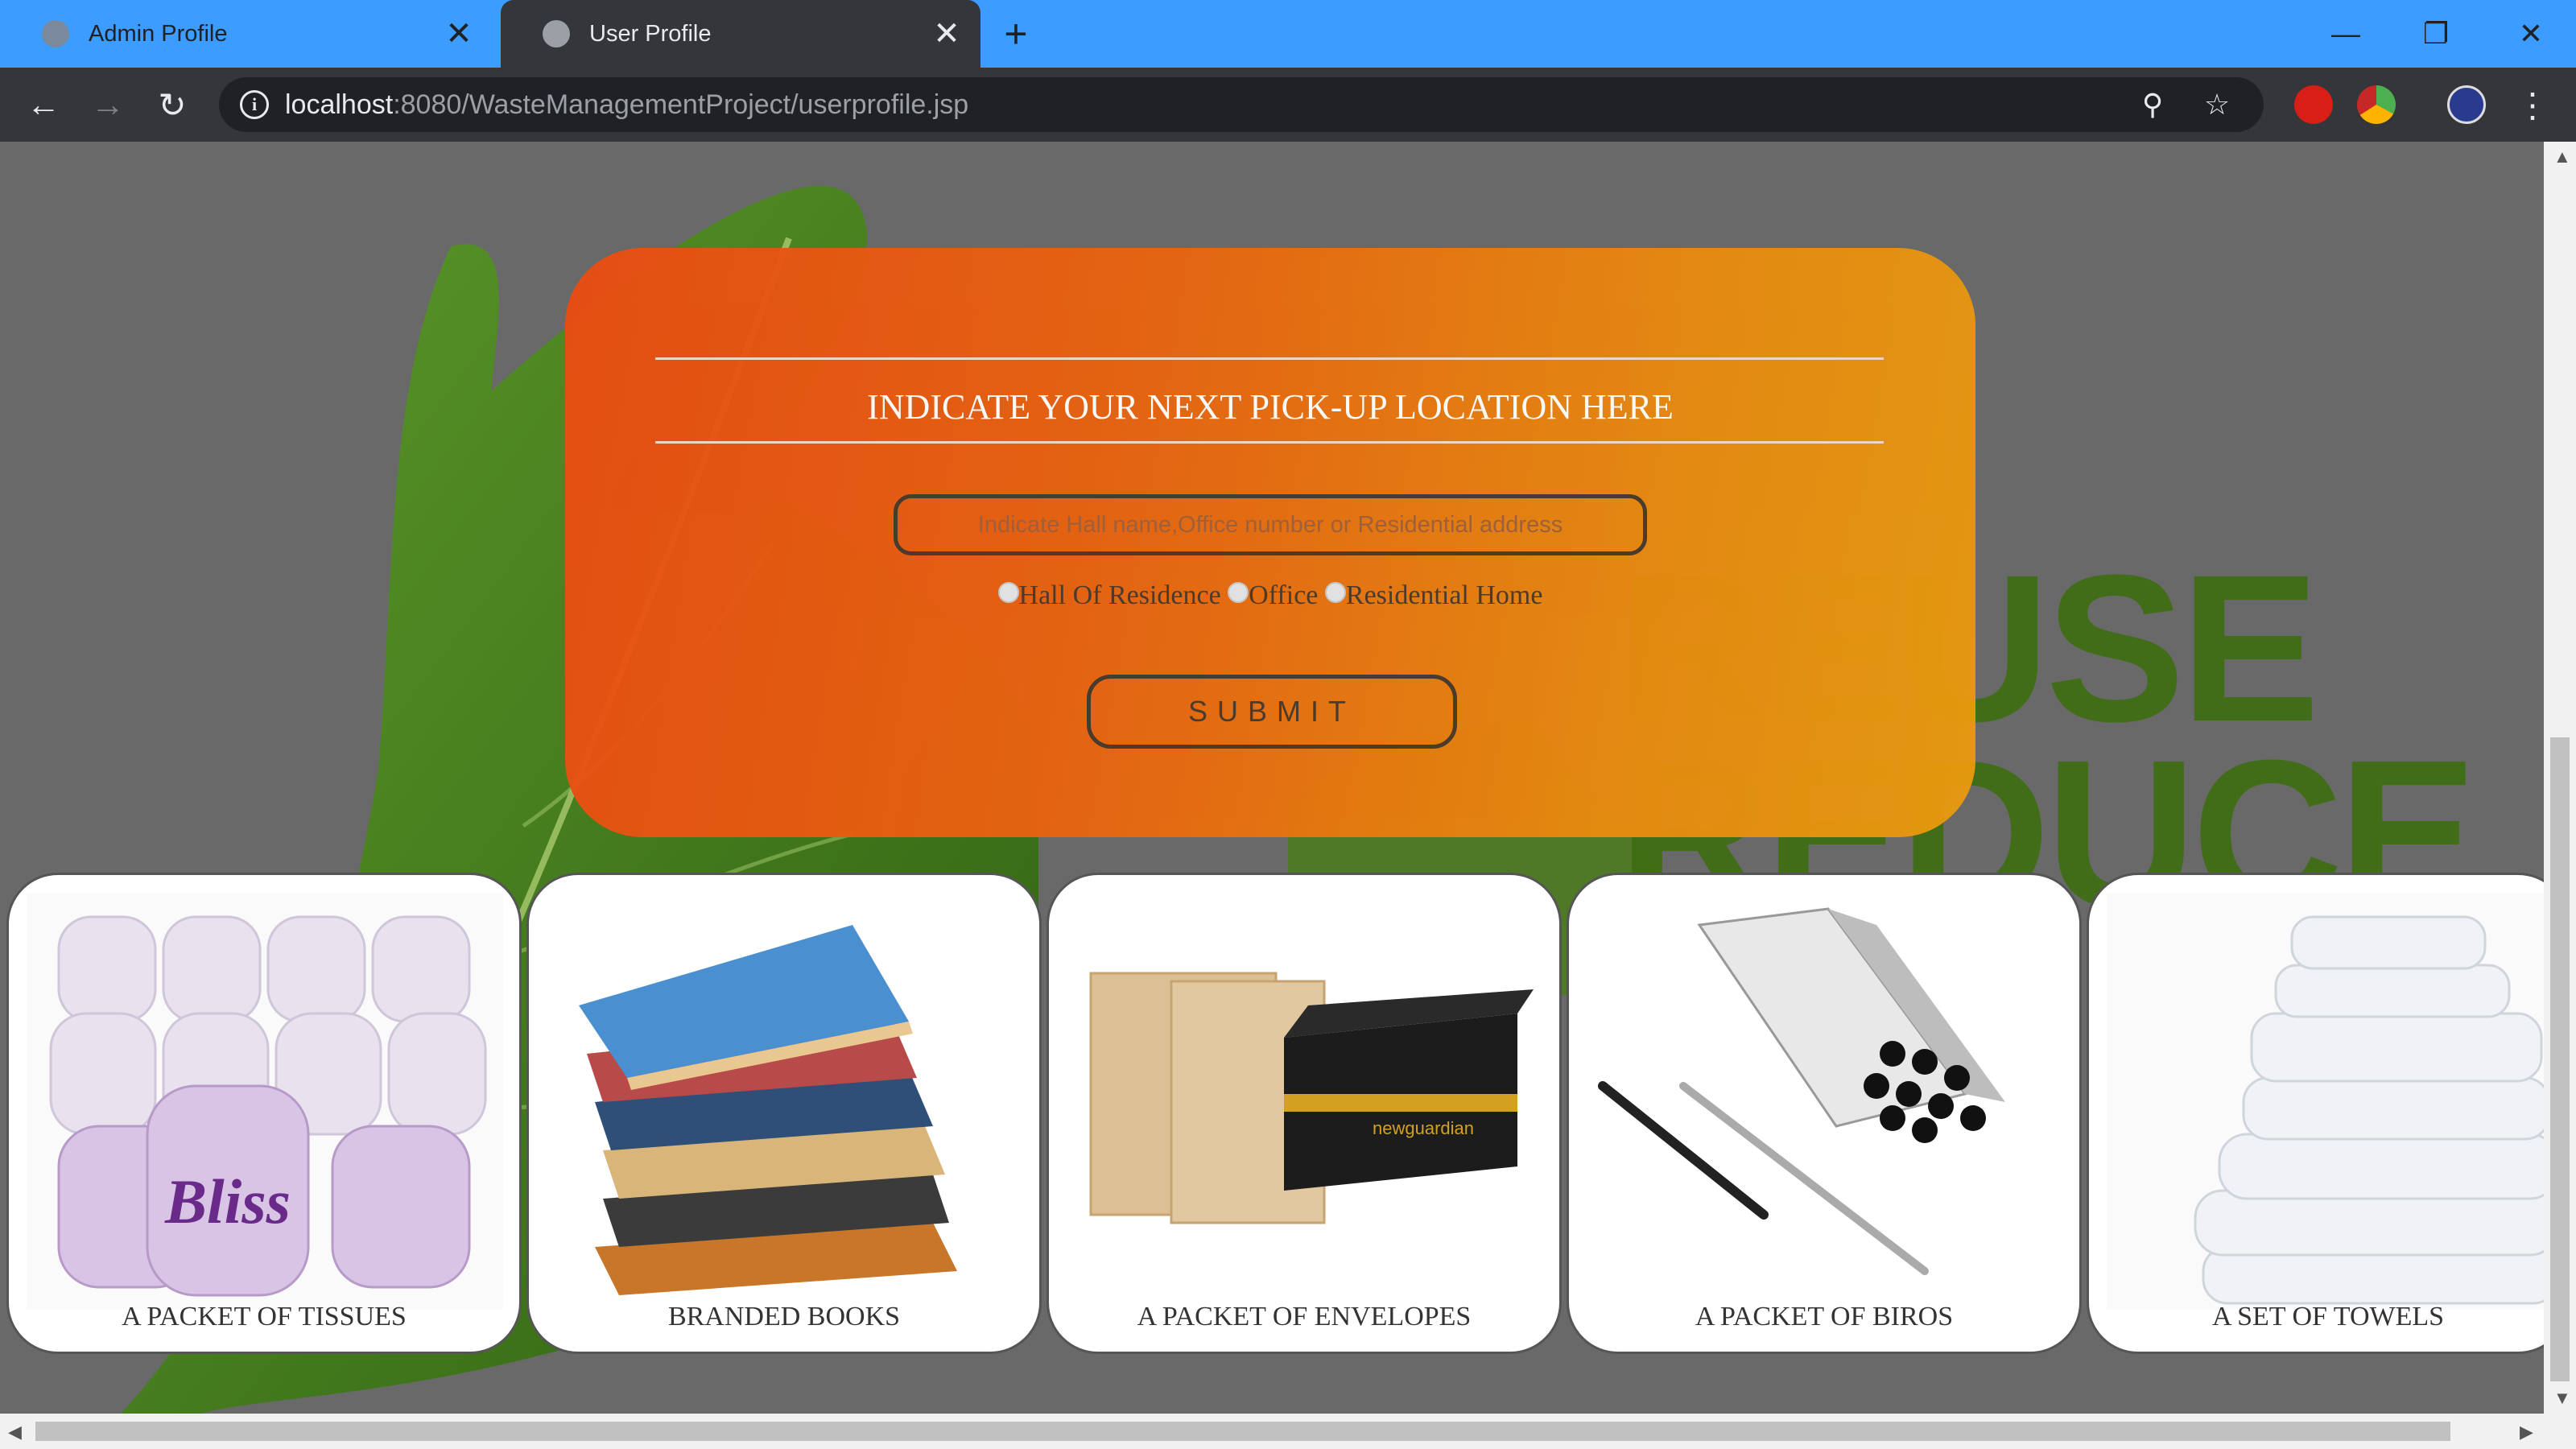 Image resolution: width=2576 pixels, height=1449 pixels. What do you see at coordinates (785, 1101) in the screenshot?
I see `books-image` at bounding box center [785, 1101].